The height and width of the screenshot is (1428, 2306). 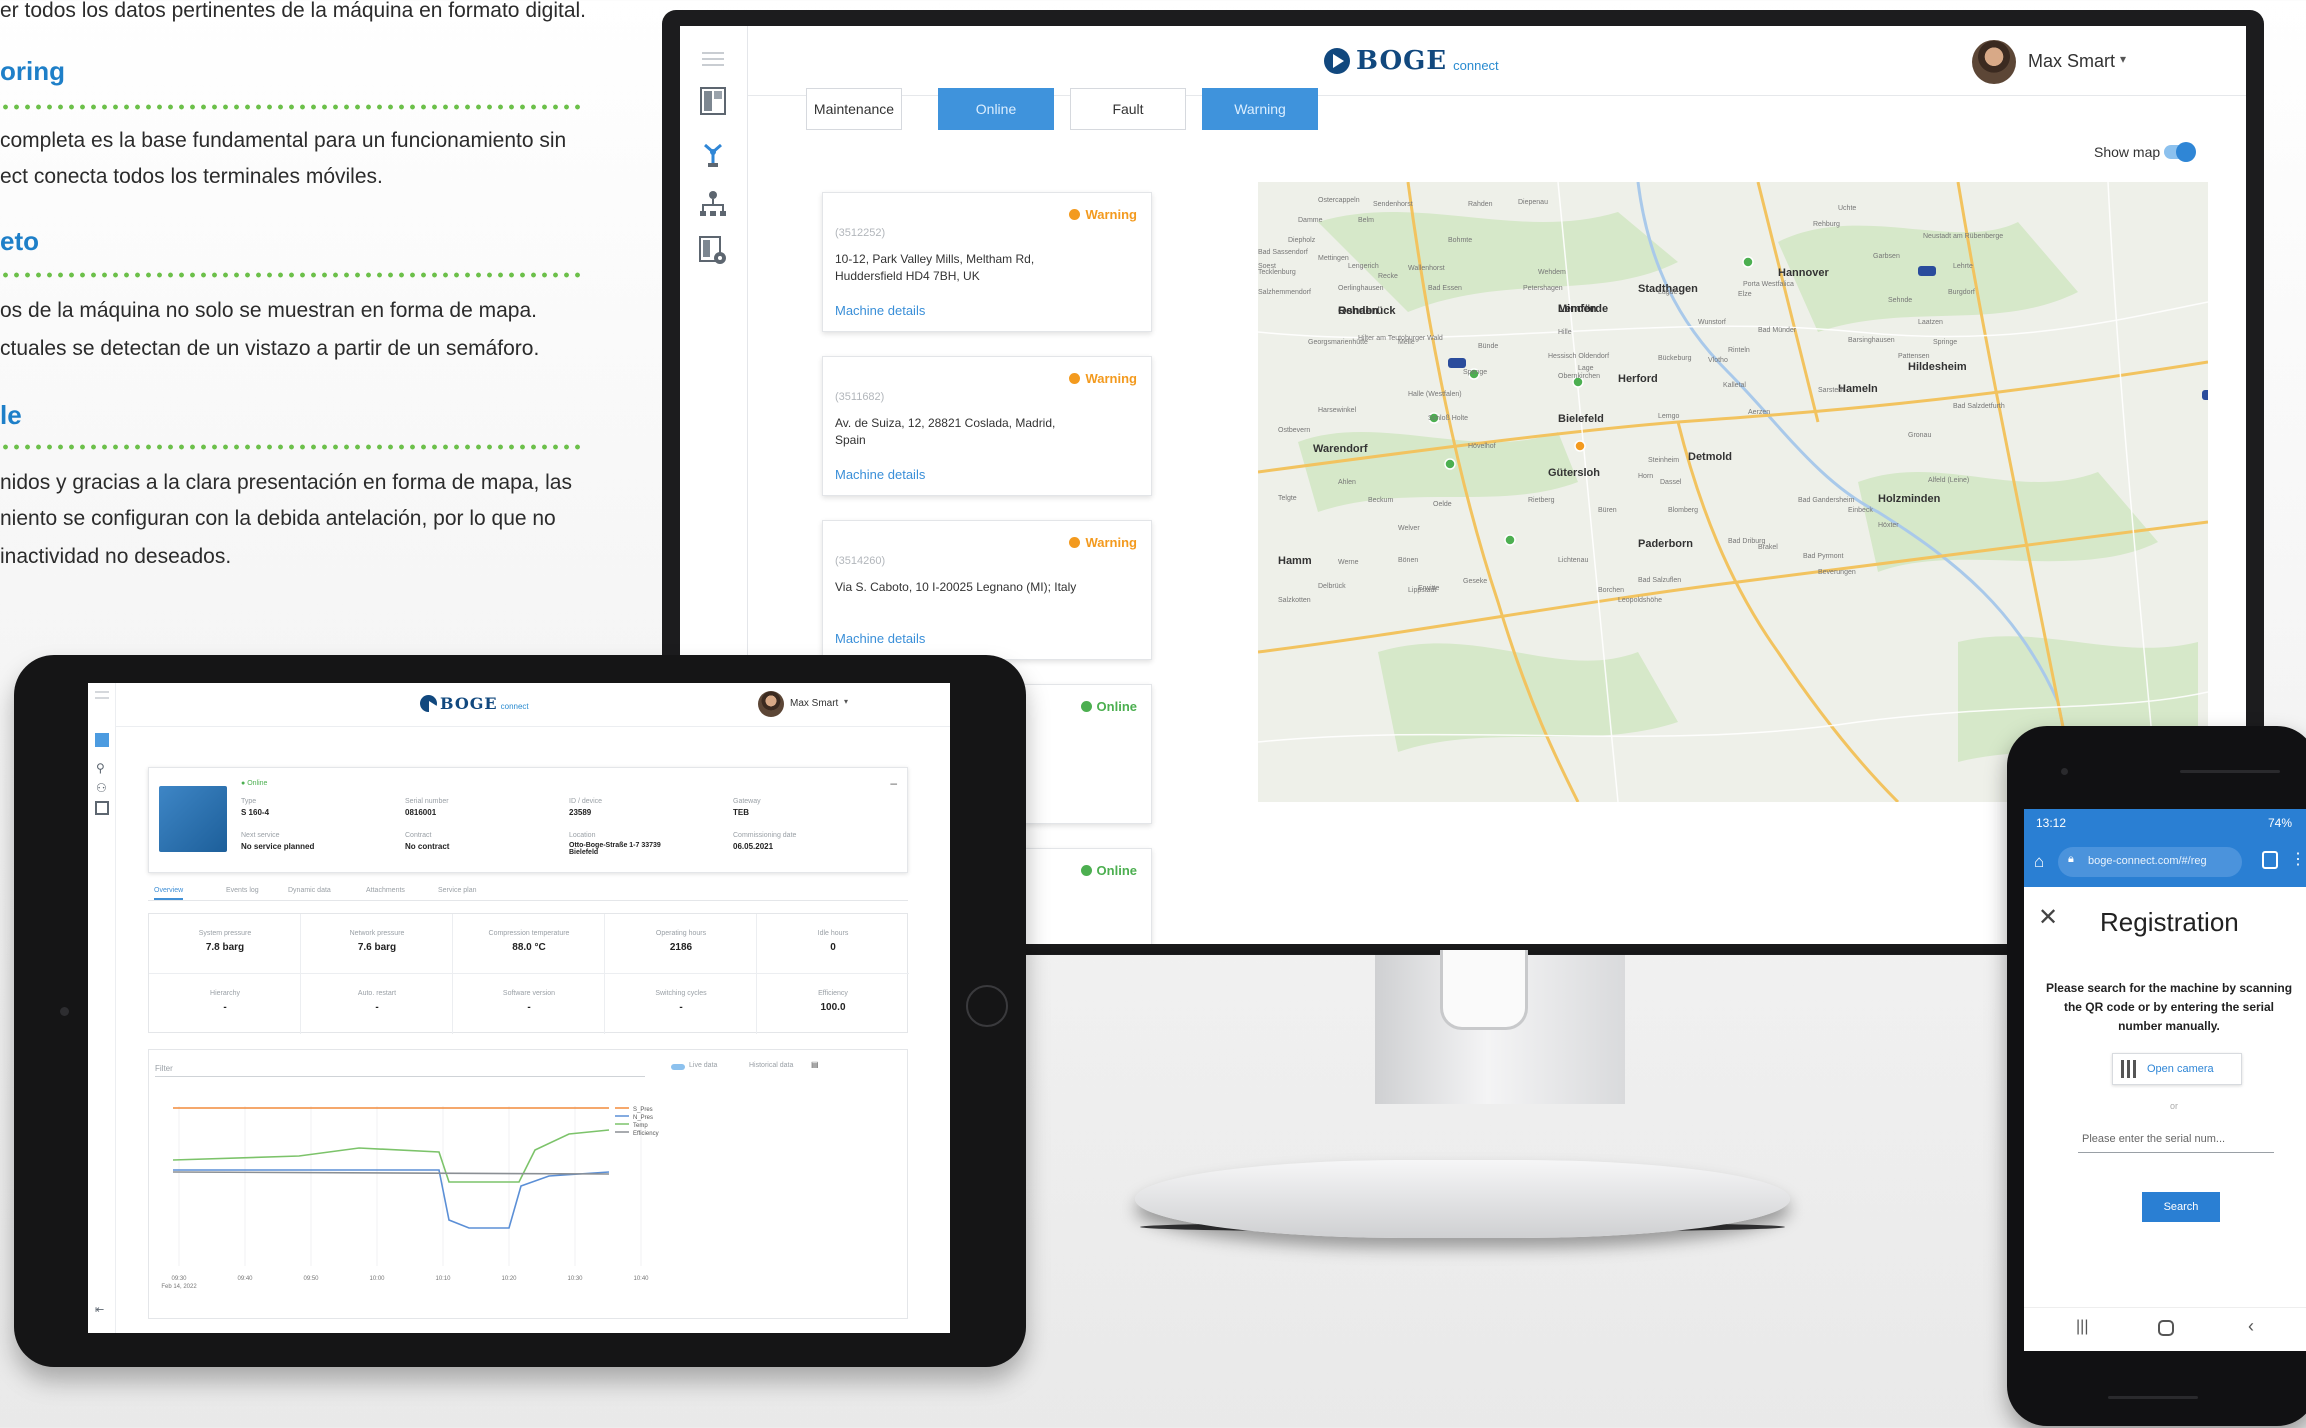 I want to click on tab-overview: Overview, so click(x=169, y=893).